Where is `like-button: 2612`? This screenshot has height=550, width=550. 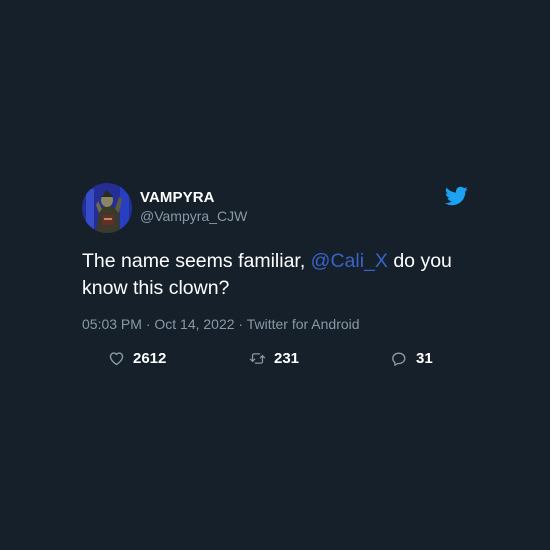 like-button: 2612 is located at coordinates (137, 358).